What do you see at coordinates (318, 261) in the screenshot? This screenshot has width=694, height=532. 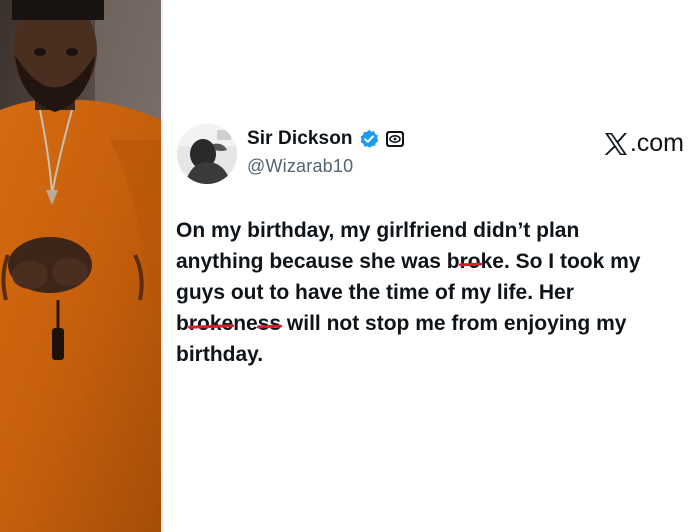 I see `tweet-line-2-pre: anything because she was b` at bounding box center [318, 261].